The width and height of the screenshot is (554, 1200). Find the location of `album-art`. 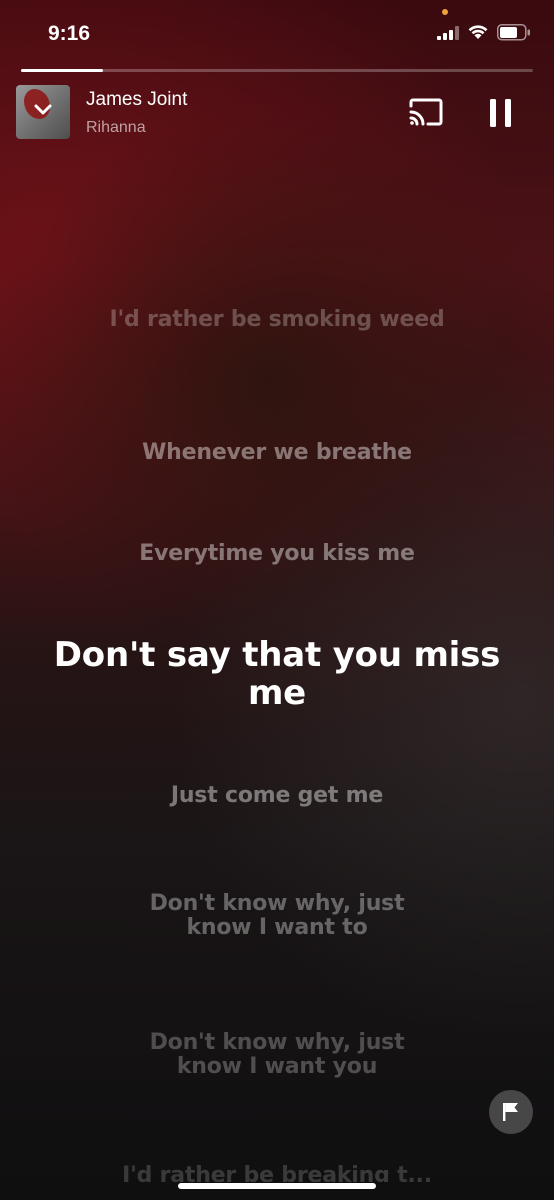

album-art is located at coordinates (43, 112).